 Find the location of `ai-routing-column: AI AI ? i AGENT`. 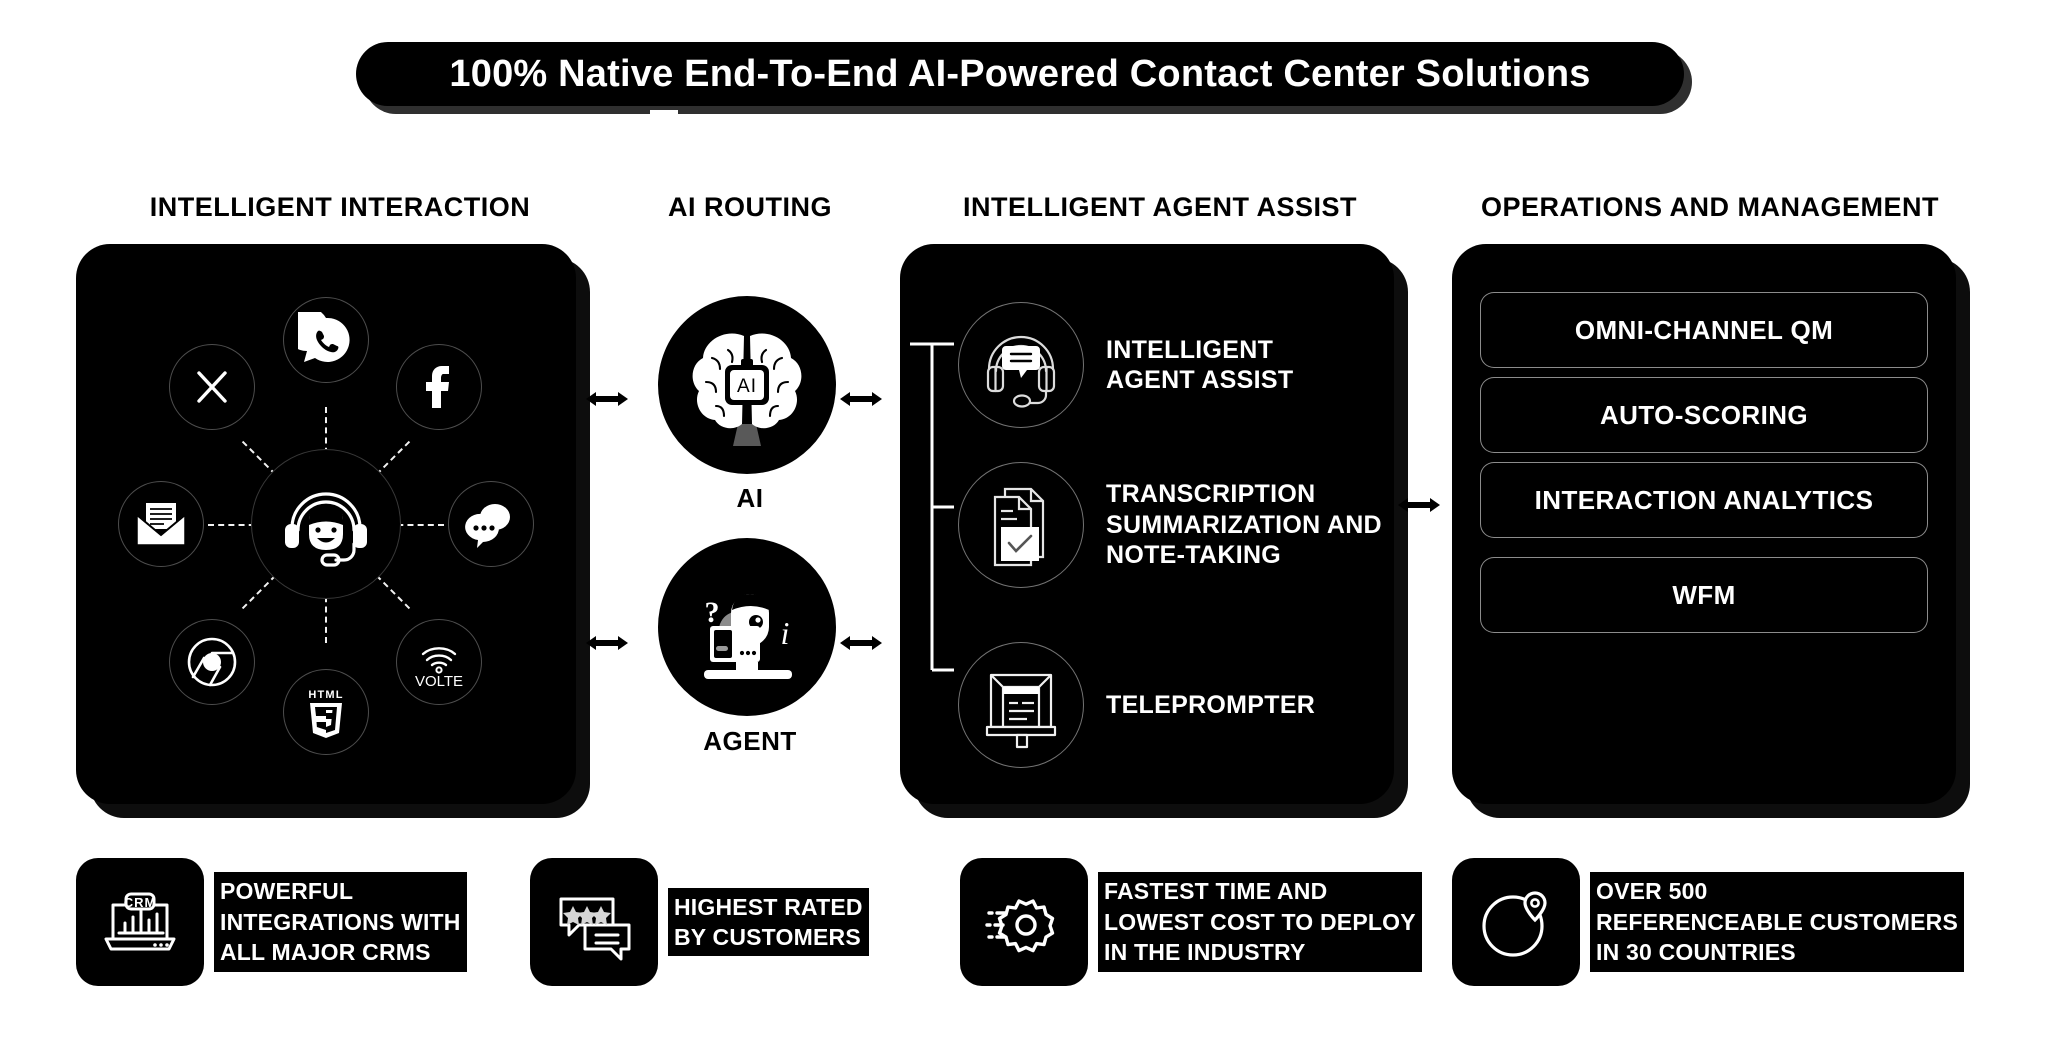

ai-routing-column: AI AI ? i AGENT is located at coordinates (750, 540).